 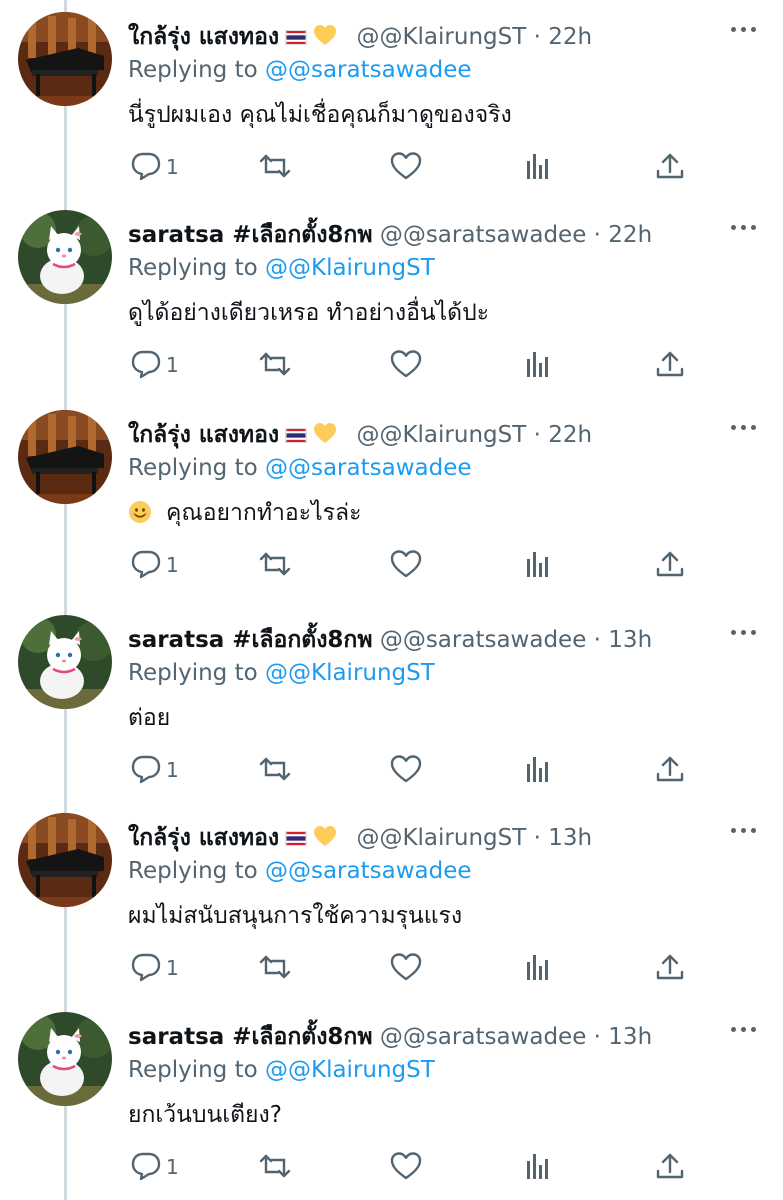 I want to click on tweet-actions: 1, so click(x=410, y=567).